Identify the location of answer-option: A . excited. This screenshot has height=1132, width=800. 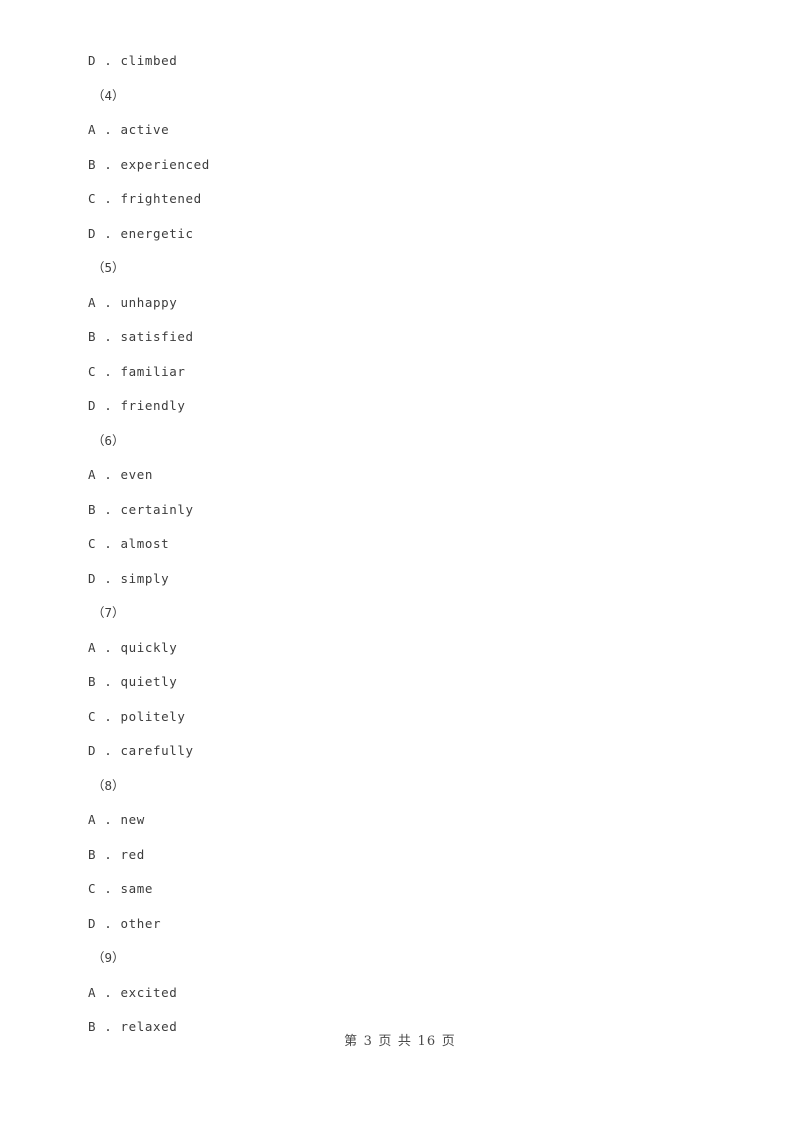
(133, 992).